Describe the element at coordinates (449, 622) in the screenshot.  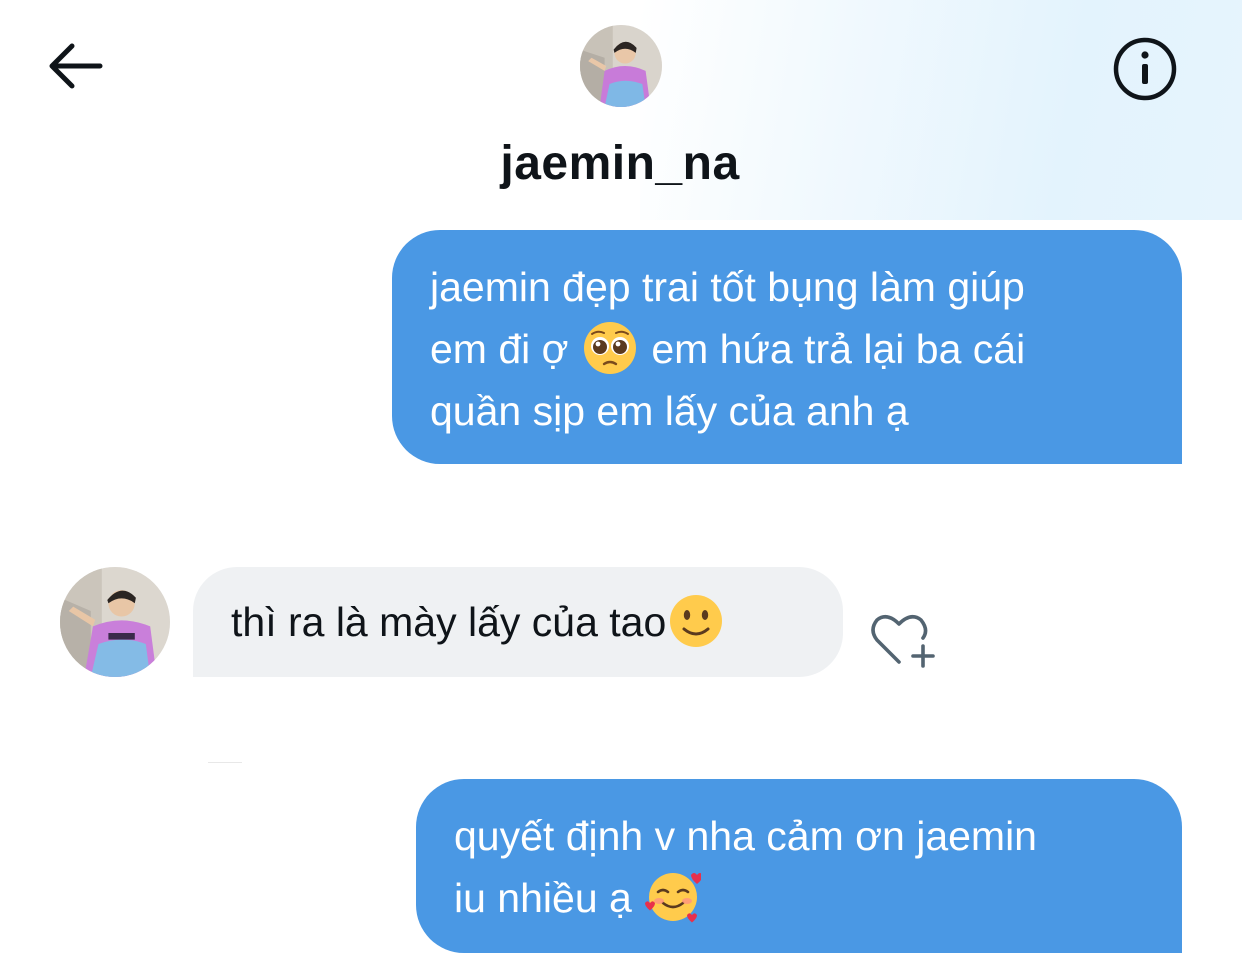
I see `message-text: thì ra là mày lấy của tao` at that location.